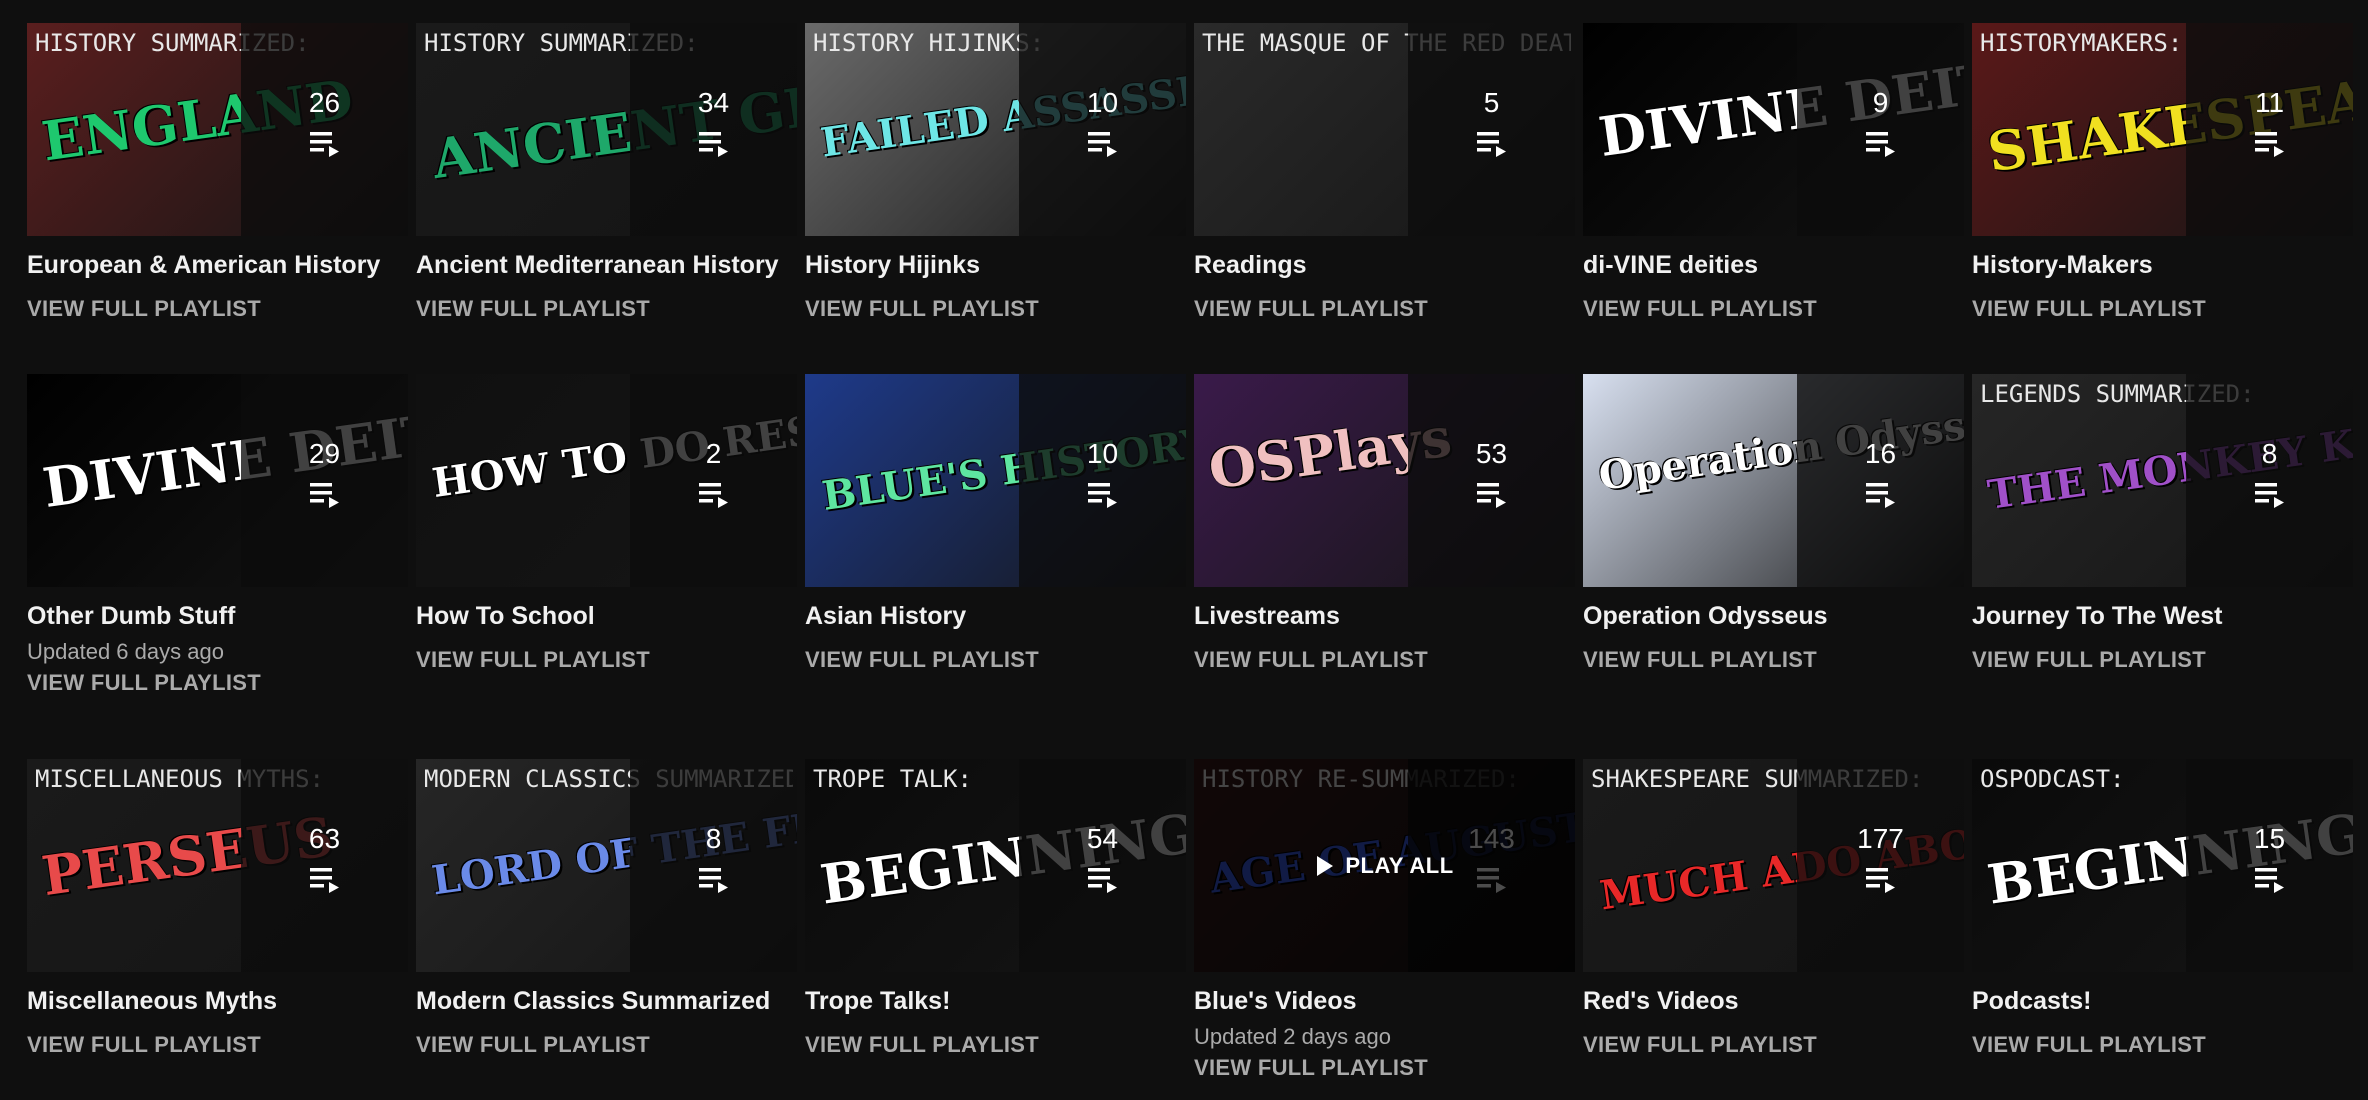  Describe the element at coordinates (995, 129) in the screenshot. I see `playlist-thumbnail: HISTORY HIJINKS:FAILED ASSASSINS10` at that location.